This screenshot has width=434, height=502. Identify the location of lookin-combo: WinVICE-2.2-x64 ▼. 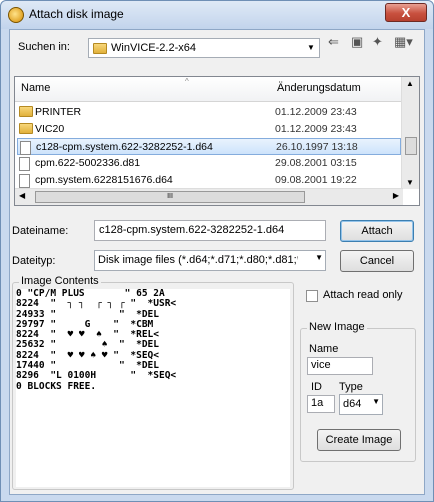
(204, 48).